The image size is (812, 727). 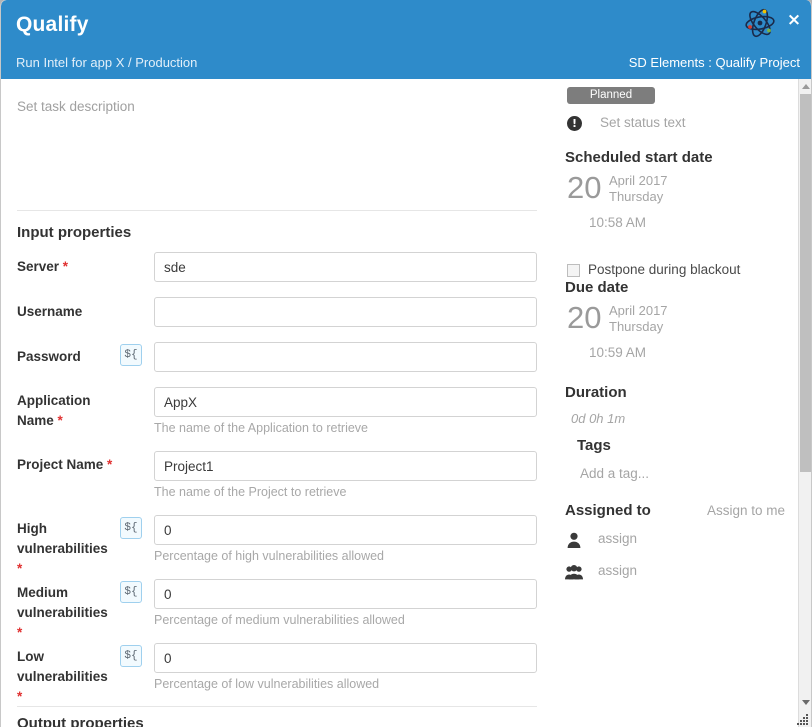 I want to click on user-icon, so click(x=574, y=540).